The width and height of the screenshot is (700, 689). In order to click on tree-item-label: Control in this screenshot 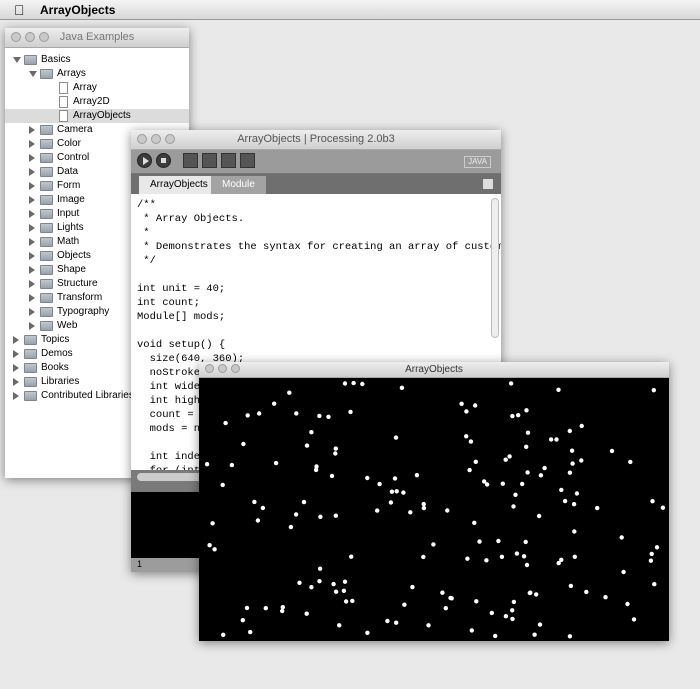, I will do `click(73, 157)`.